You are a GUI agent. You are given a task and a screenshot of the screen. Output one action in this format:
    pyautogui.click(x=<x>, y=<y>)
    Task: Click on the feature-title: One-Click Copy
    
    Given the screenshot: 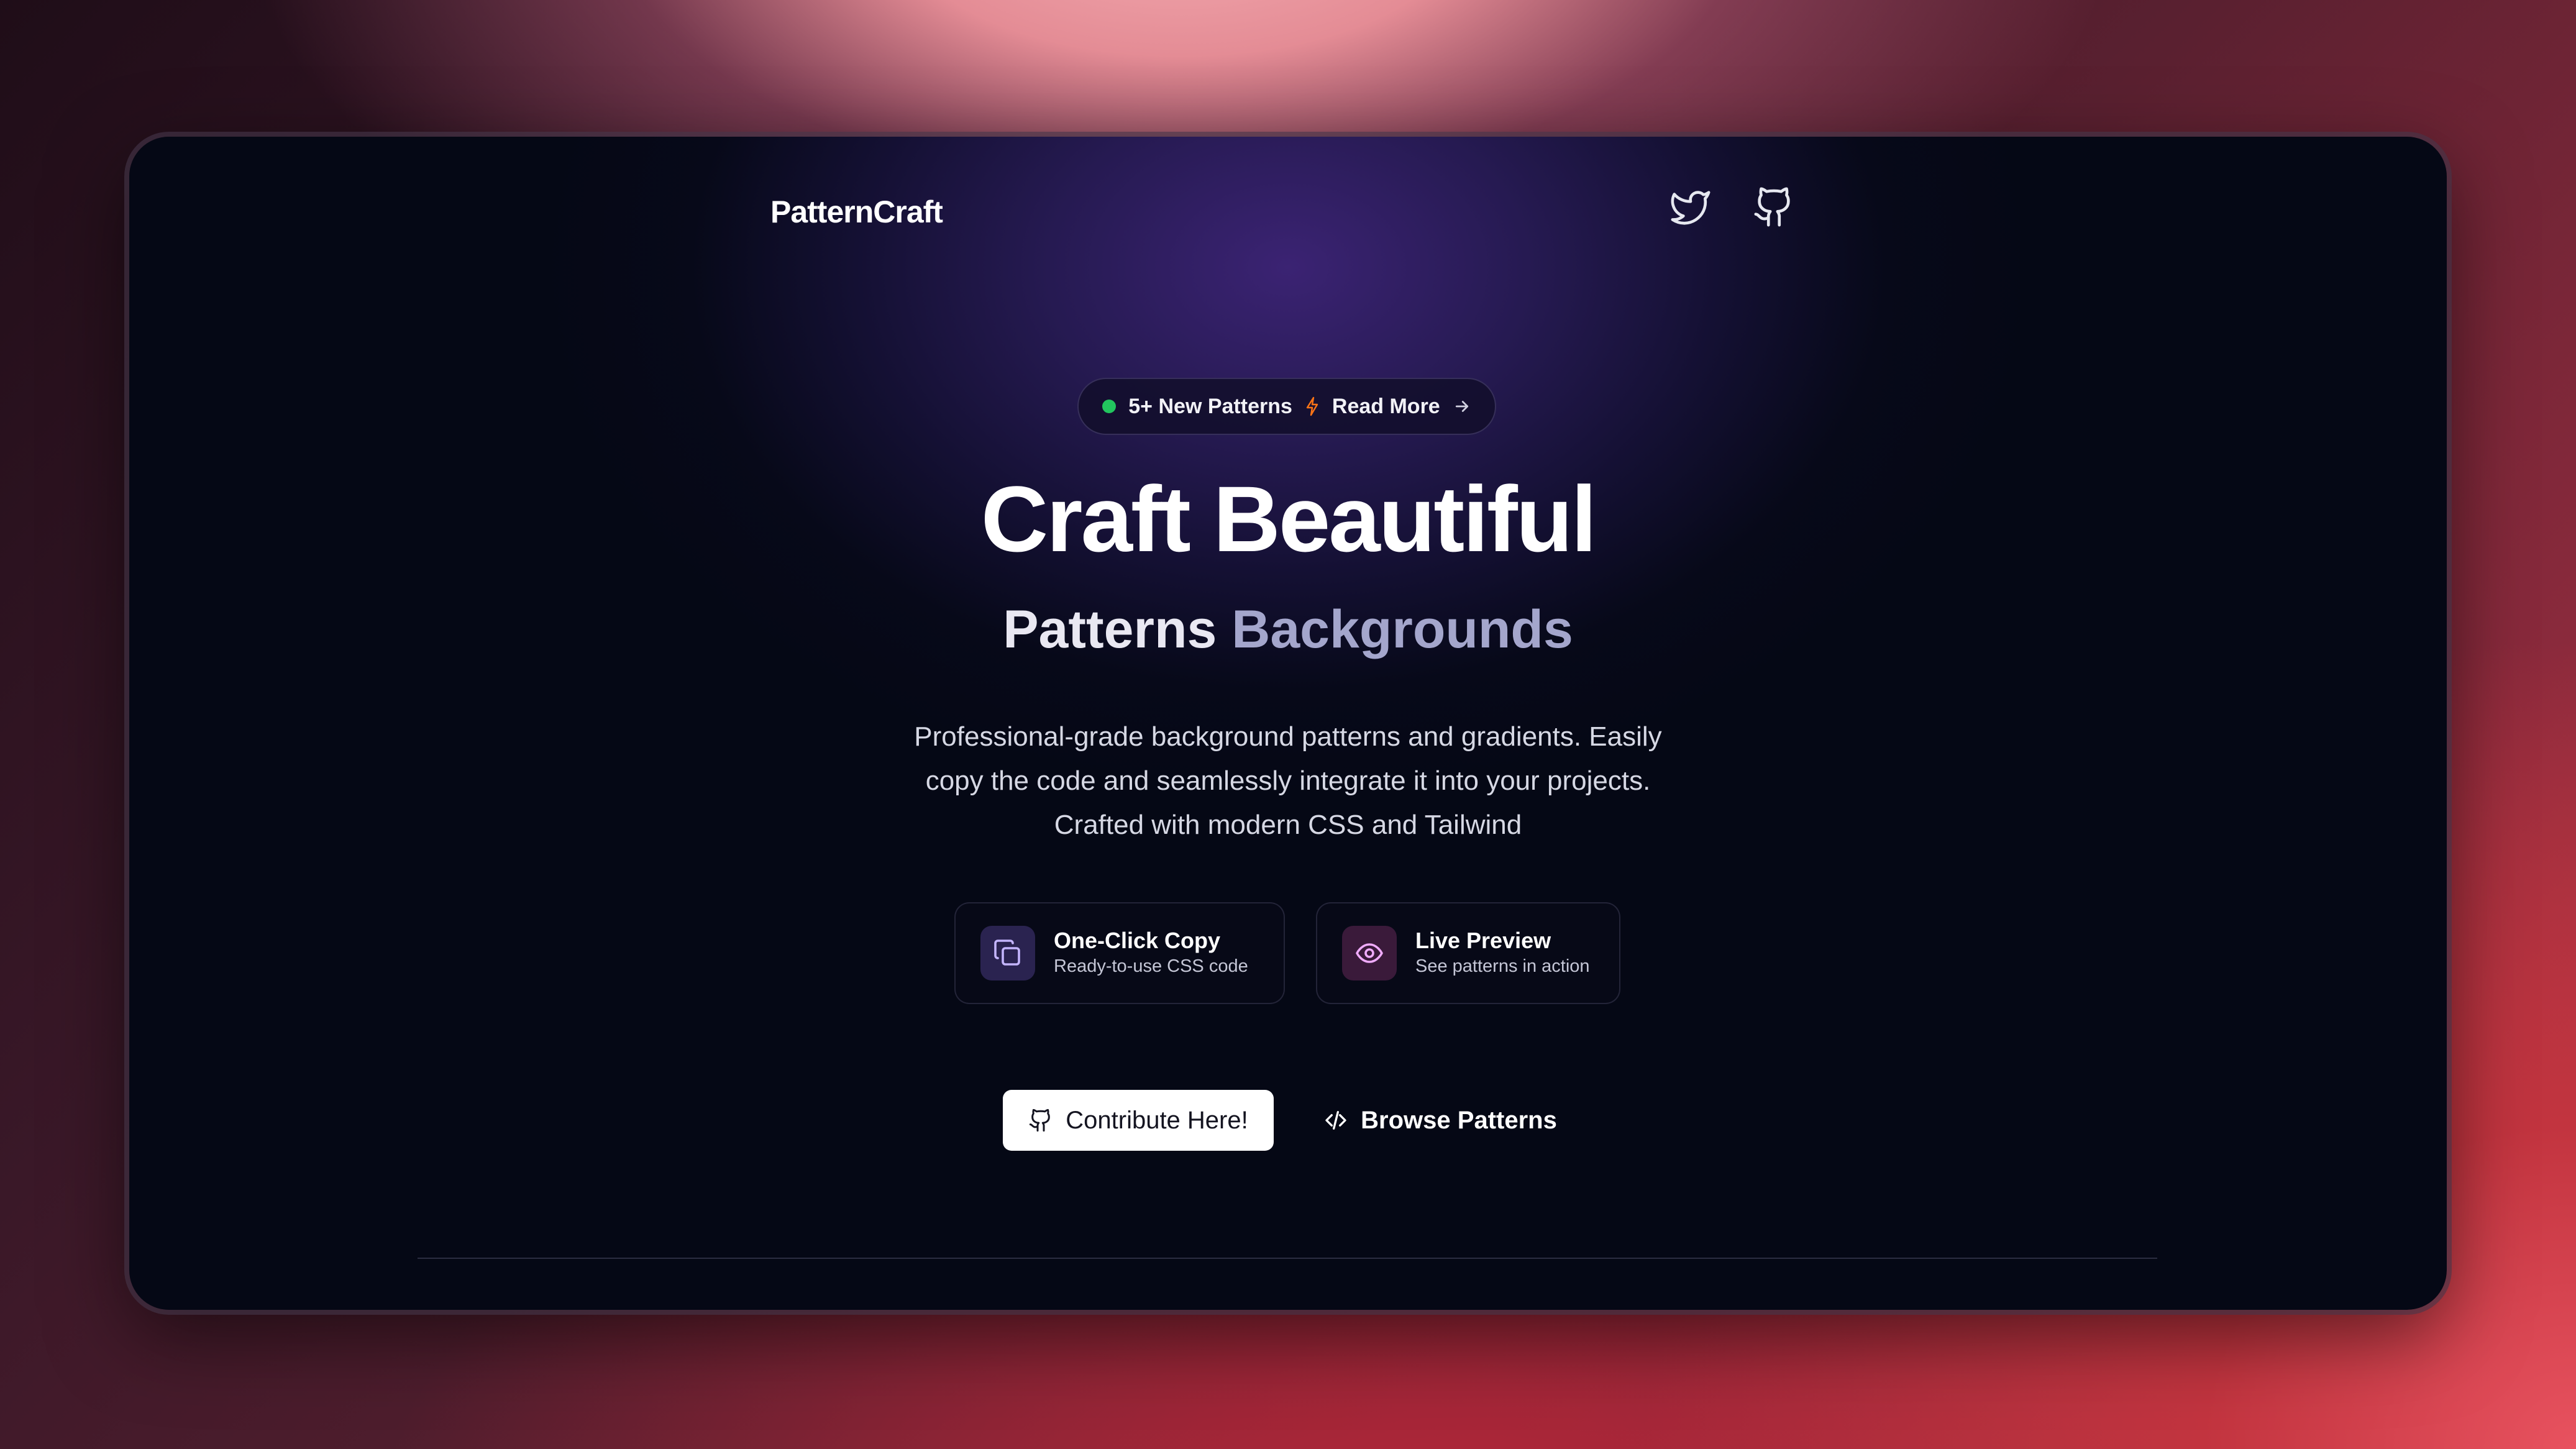 What is the action you would take?
    pyautogui.click(x=1137, y=941)
    